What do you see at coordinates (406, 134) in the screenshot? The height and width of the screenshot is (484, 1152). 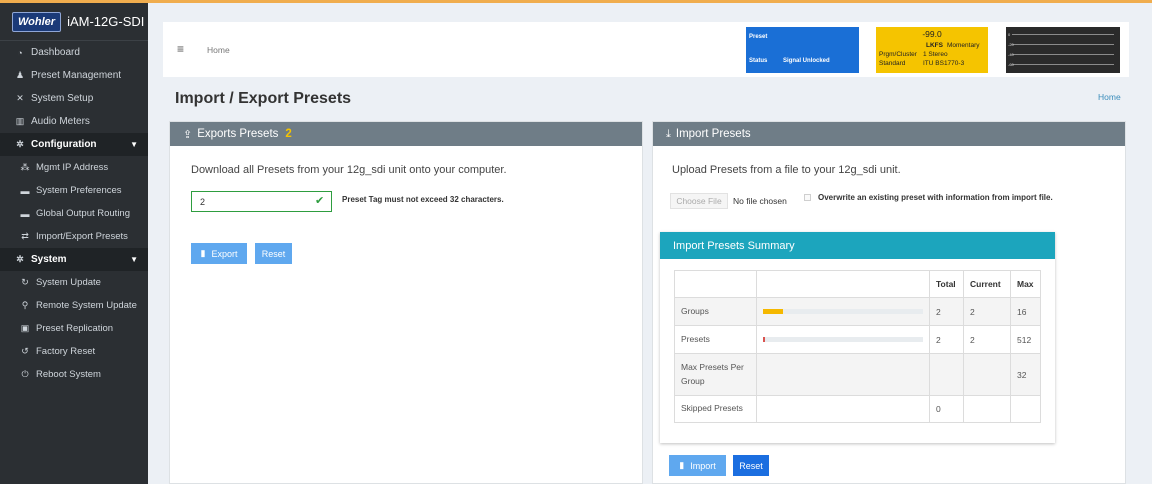 I see `export-panel-header: ⇪ Exports Presets 2` at bounding box center [406, 134].